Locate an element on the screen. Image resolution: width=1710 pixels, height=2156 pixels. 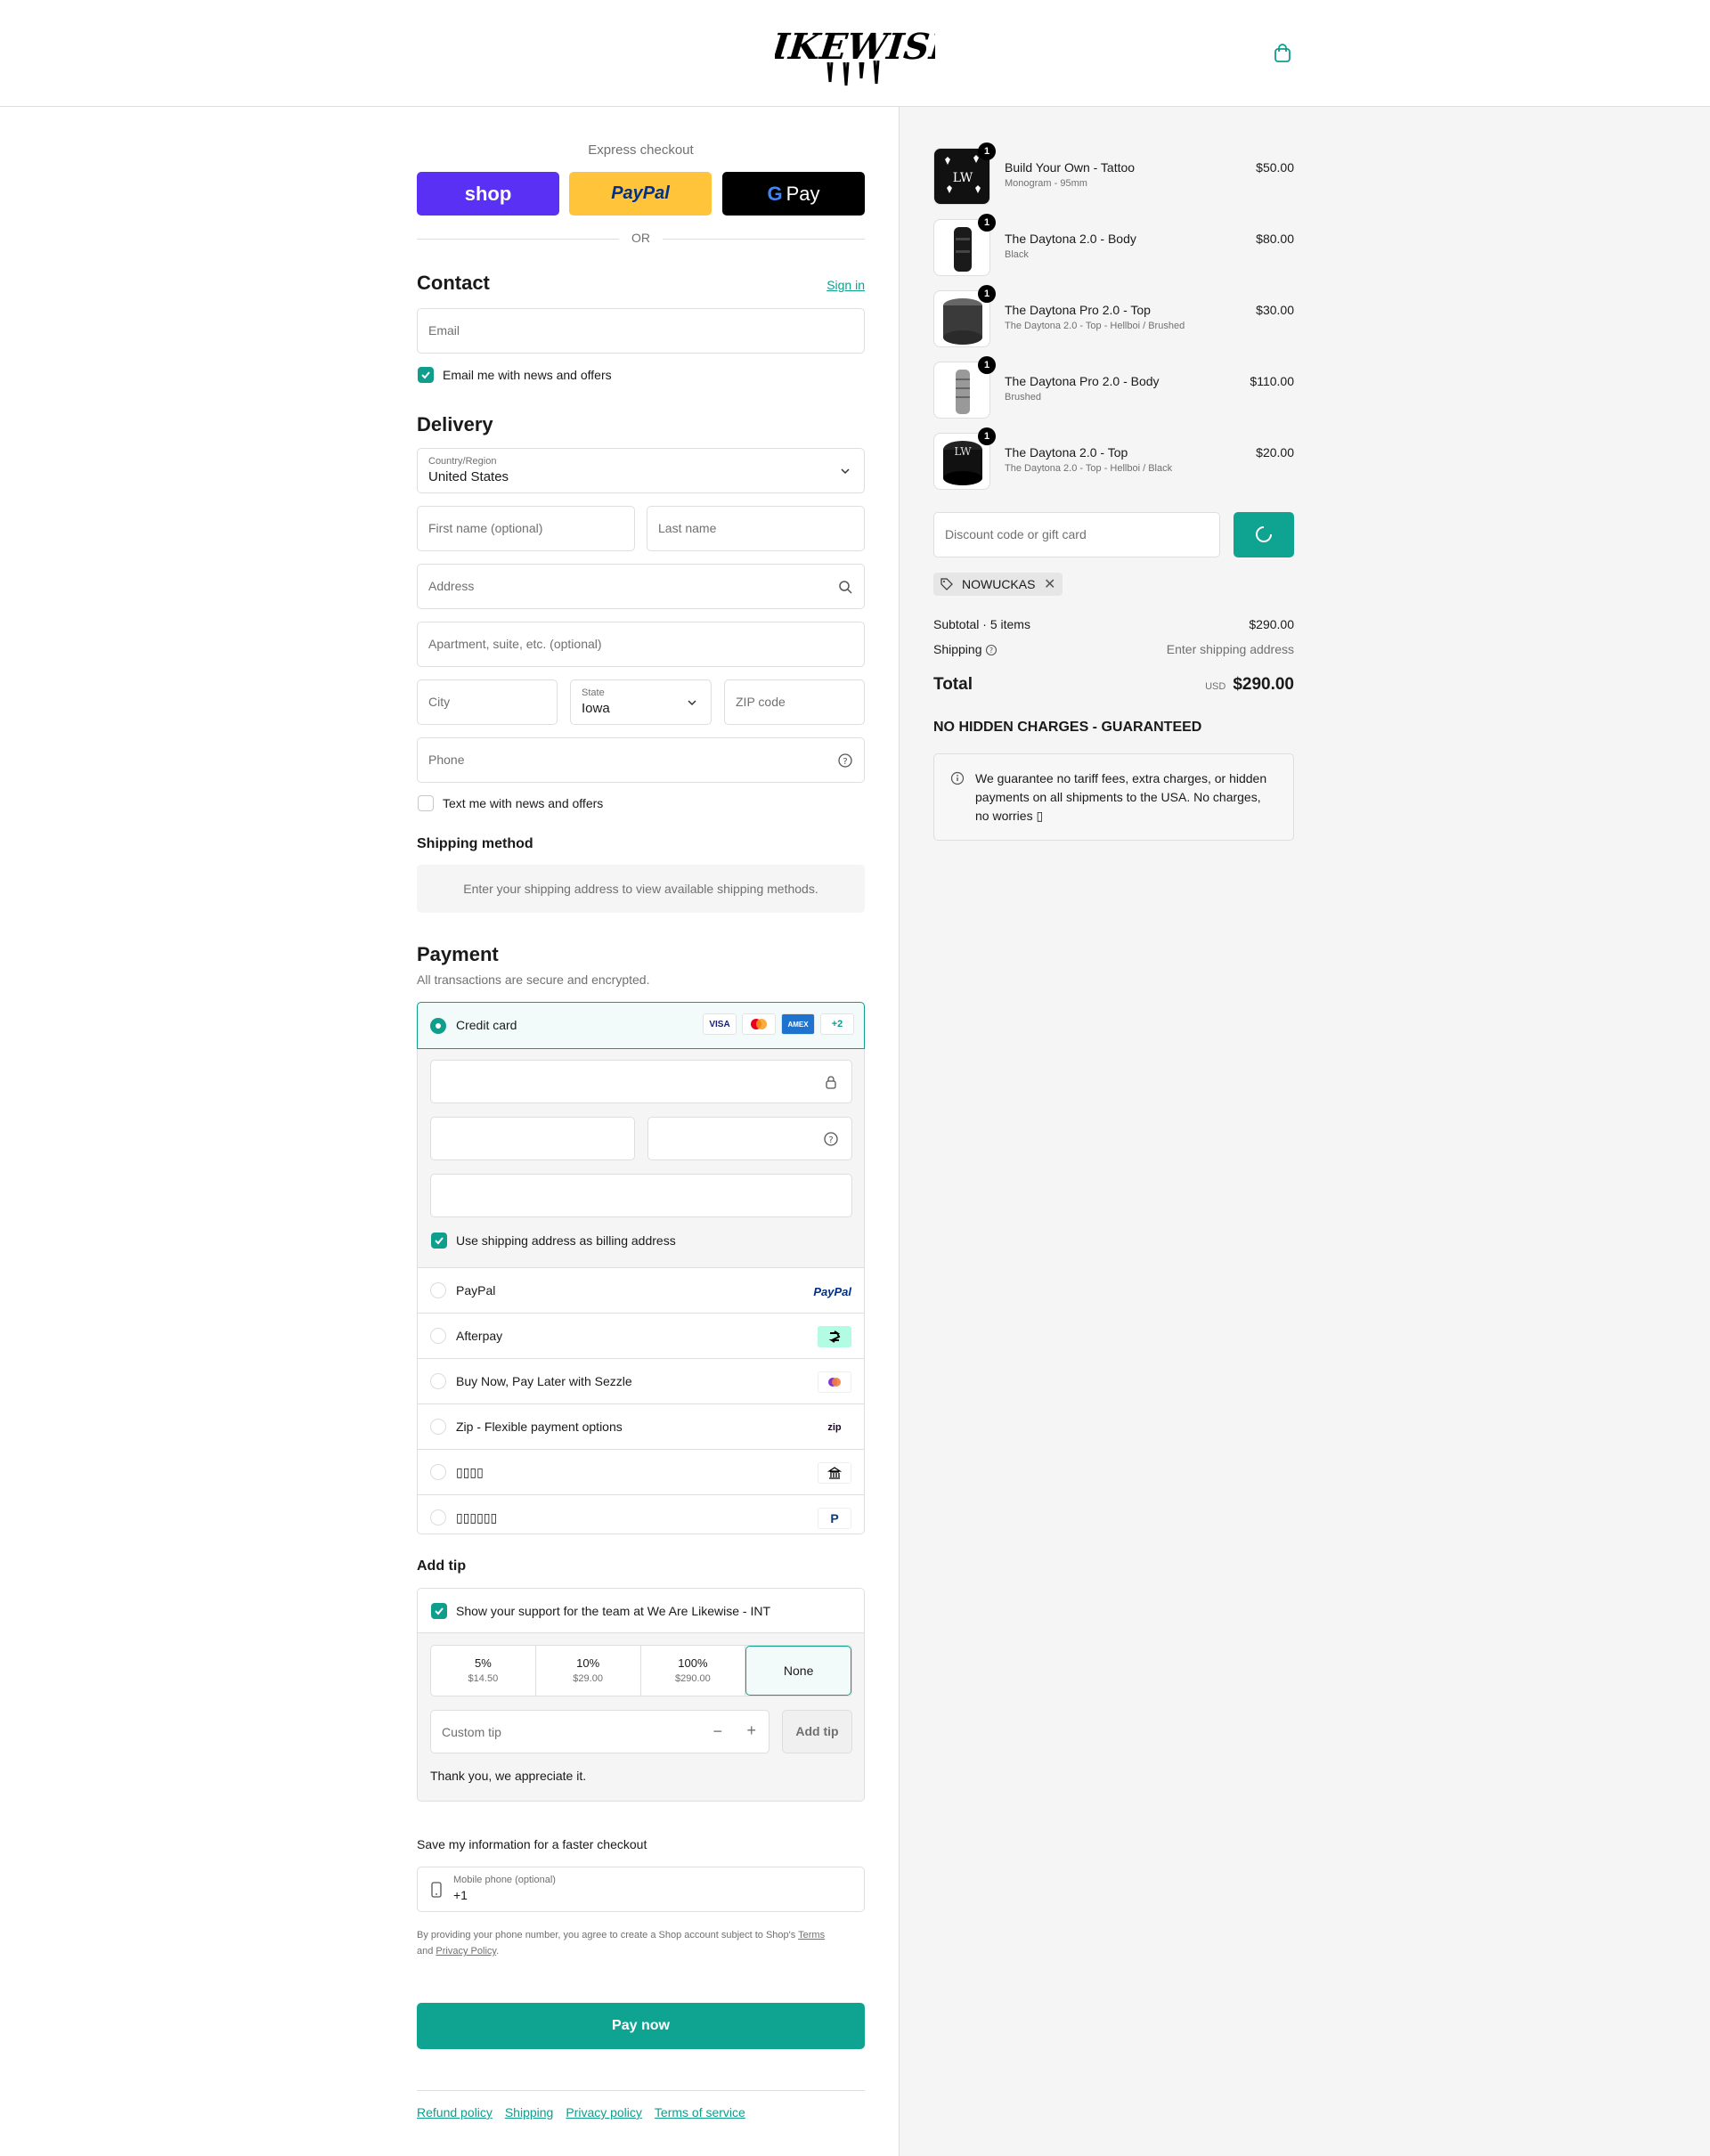
zip-icon: zip is located at coordinates (834, 1427).